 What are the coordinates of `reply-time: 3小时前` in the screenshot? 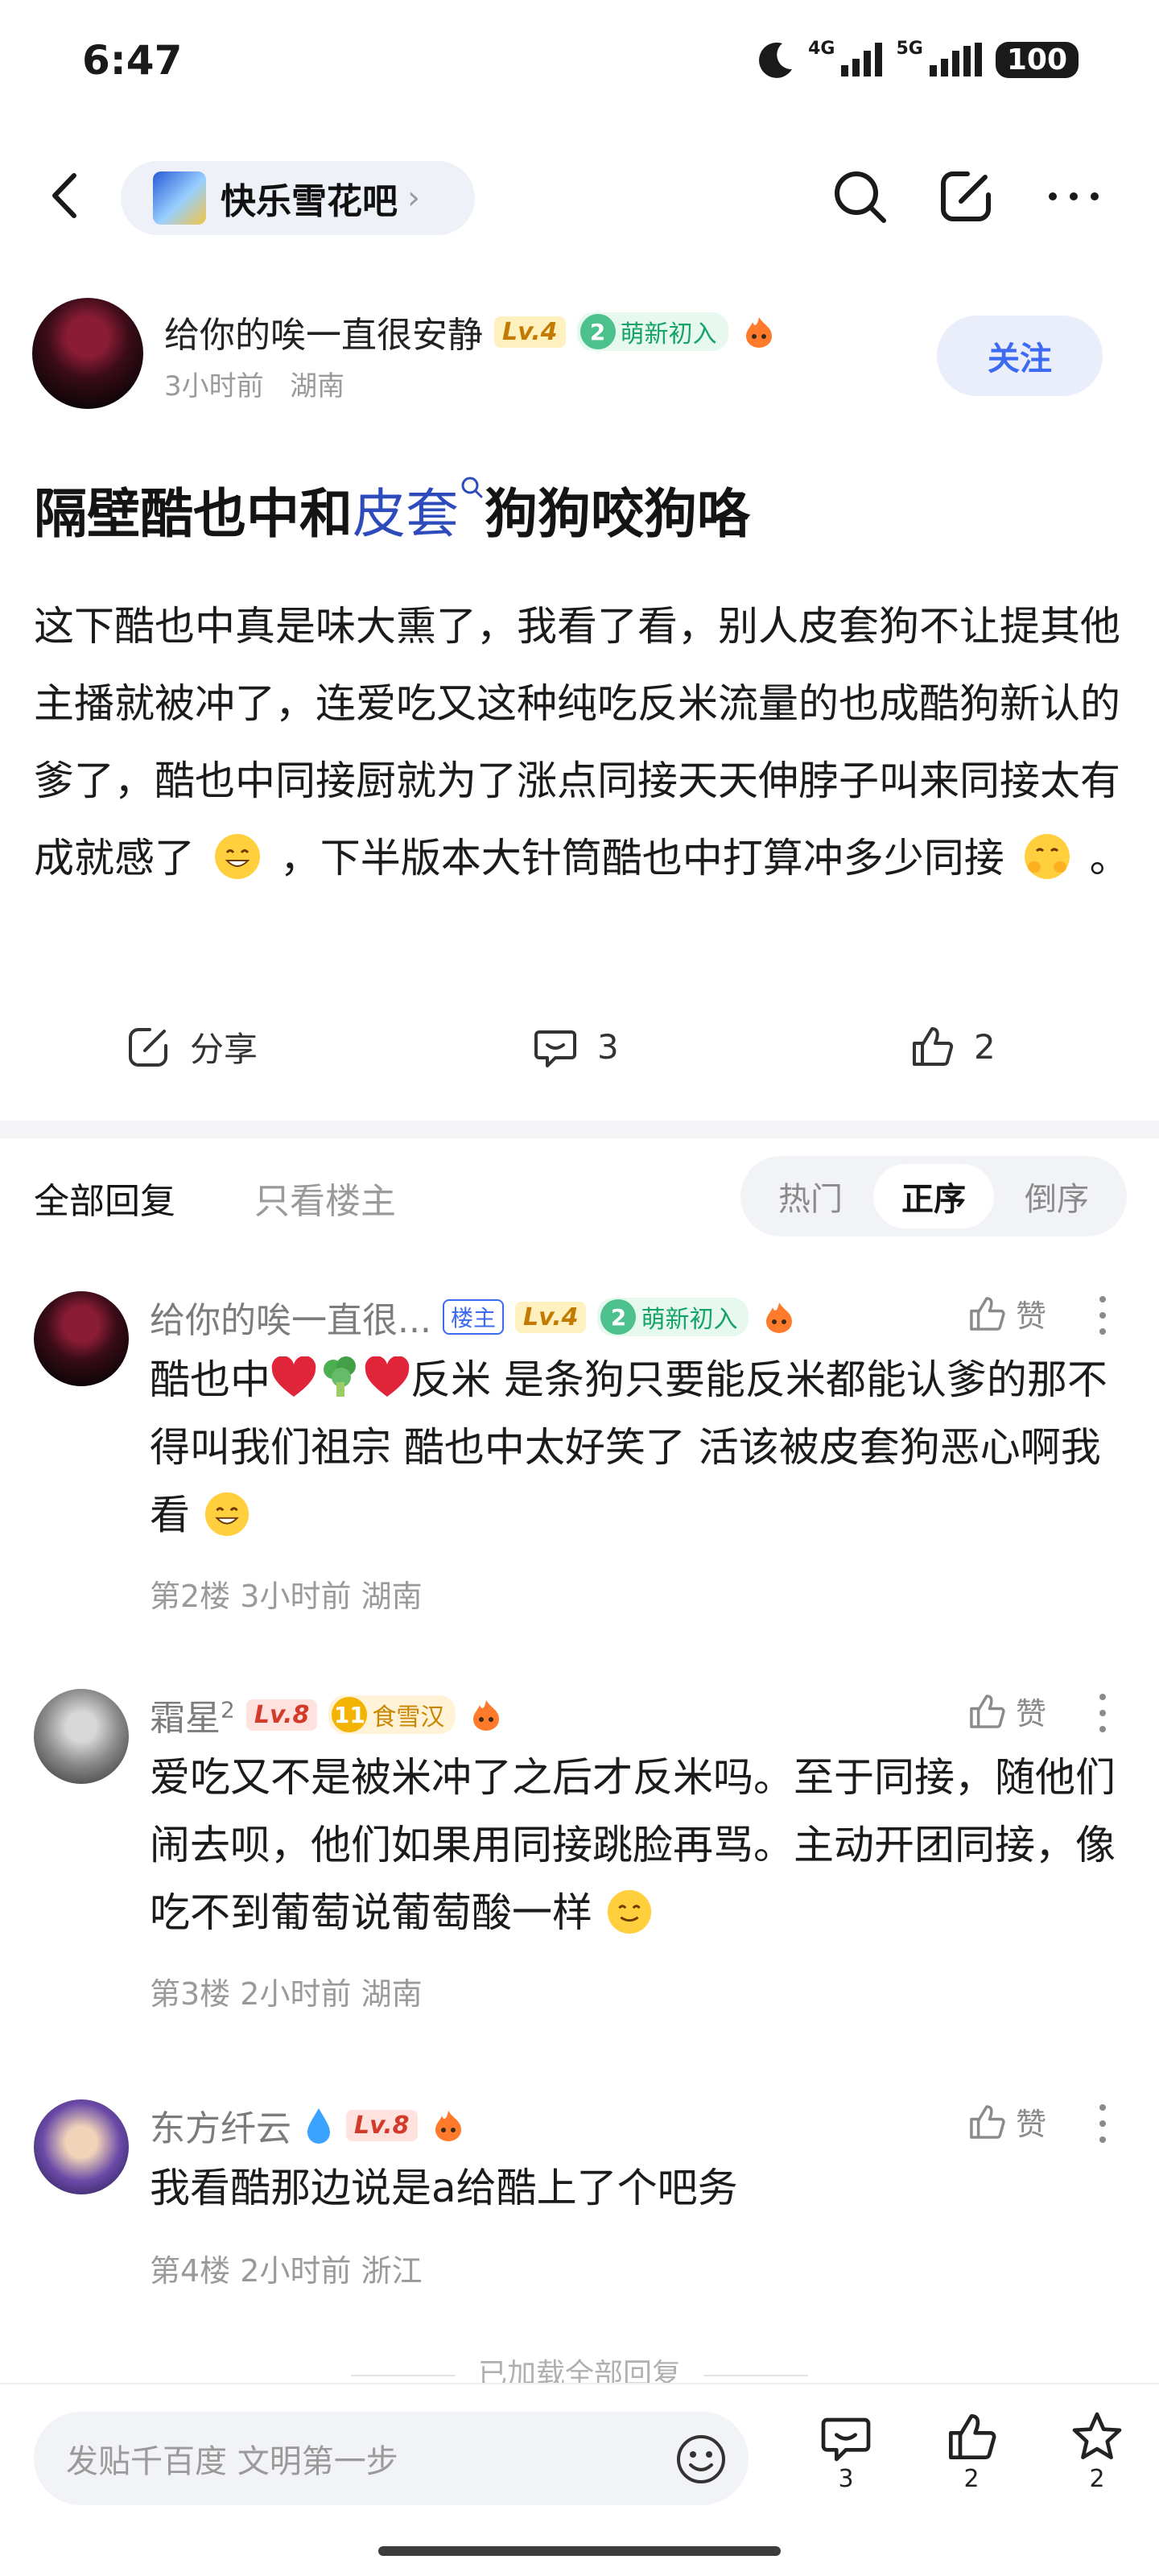 It's located at (296, 1596).